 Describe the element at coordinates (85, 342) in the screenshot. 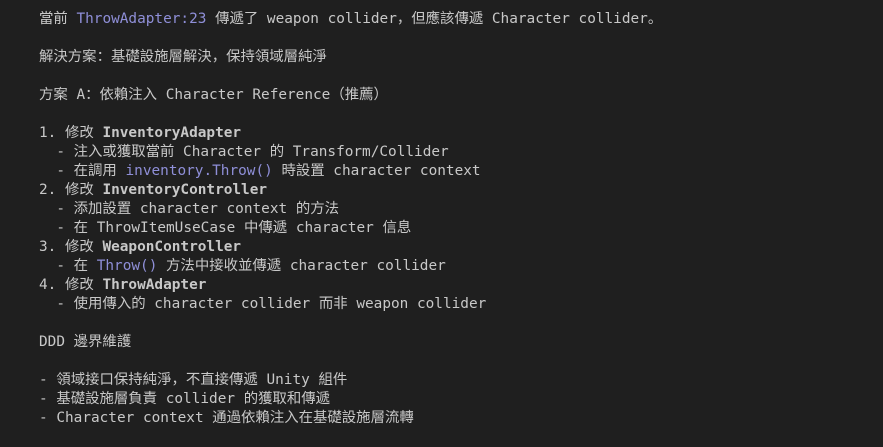

I see `text-span: DDD 邊界維護` at that location.